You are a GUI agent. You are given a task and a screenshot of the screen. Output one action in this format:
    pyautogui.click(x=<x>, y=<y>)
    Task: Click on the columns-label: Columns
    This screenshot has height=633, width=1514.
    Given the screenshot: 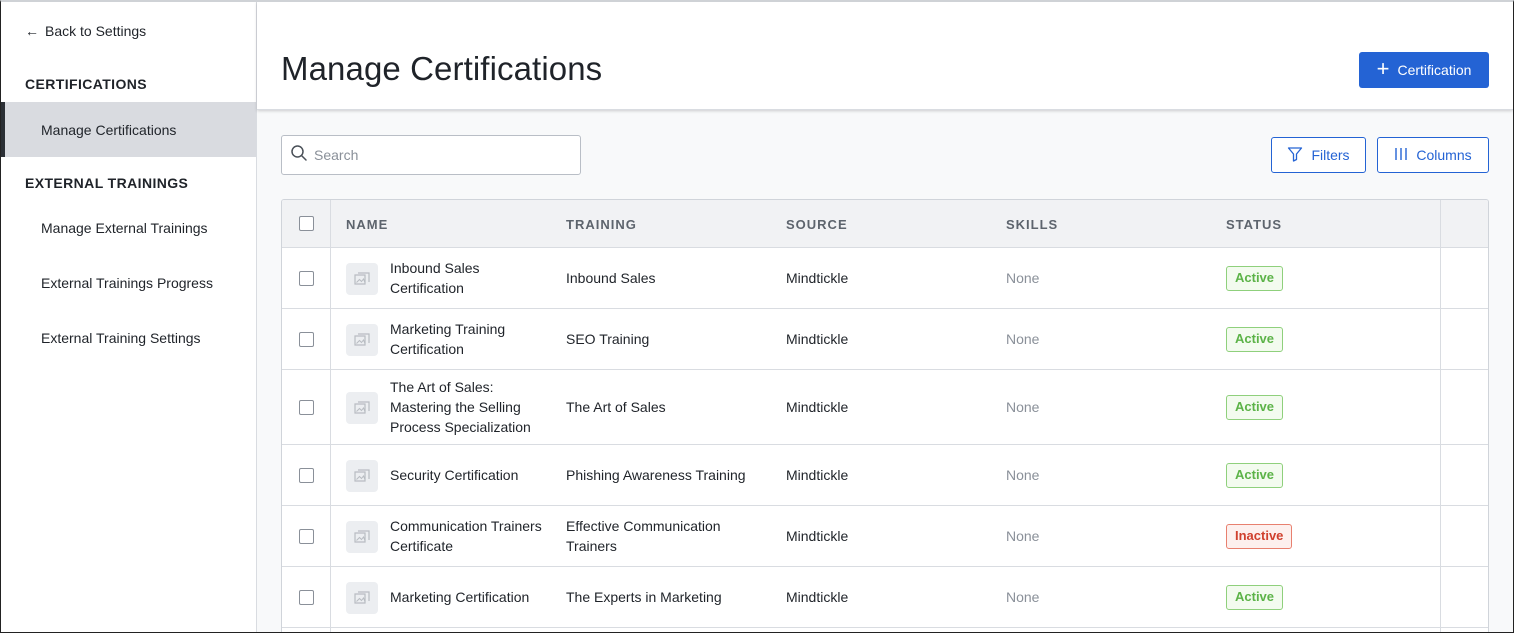 What is the action you would take?
    pyautogui.click(x=1444, y=155)
    